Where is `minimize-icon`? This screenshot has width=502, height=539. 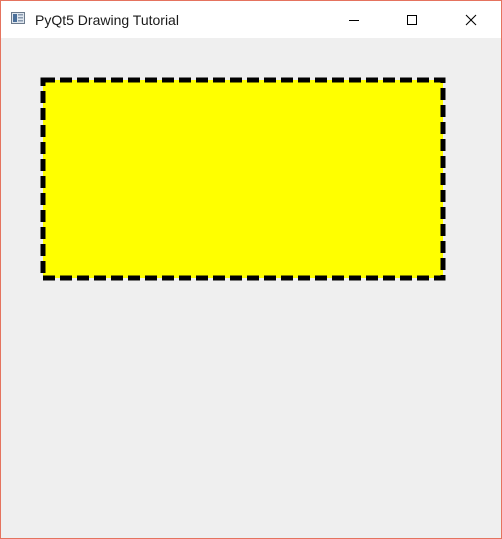 minimize-icon is located at coordinates (354, 20).